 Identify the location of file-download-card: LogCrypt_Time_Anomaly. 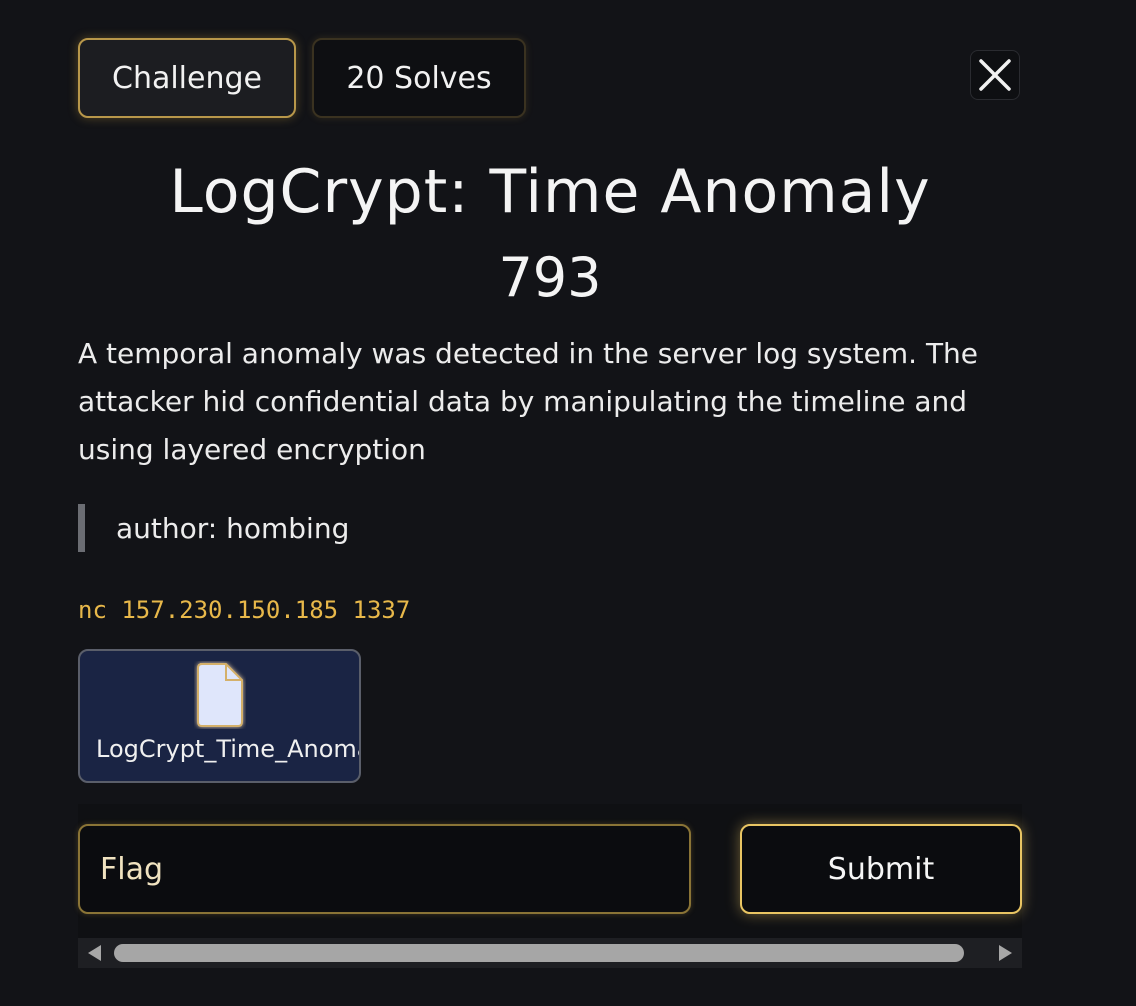
(219, 716).